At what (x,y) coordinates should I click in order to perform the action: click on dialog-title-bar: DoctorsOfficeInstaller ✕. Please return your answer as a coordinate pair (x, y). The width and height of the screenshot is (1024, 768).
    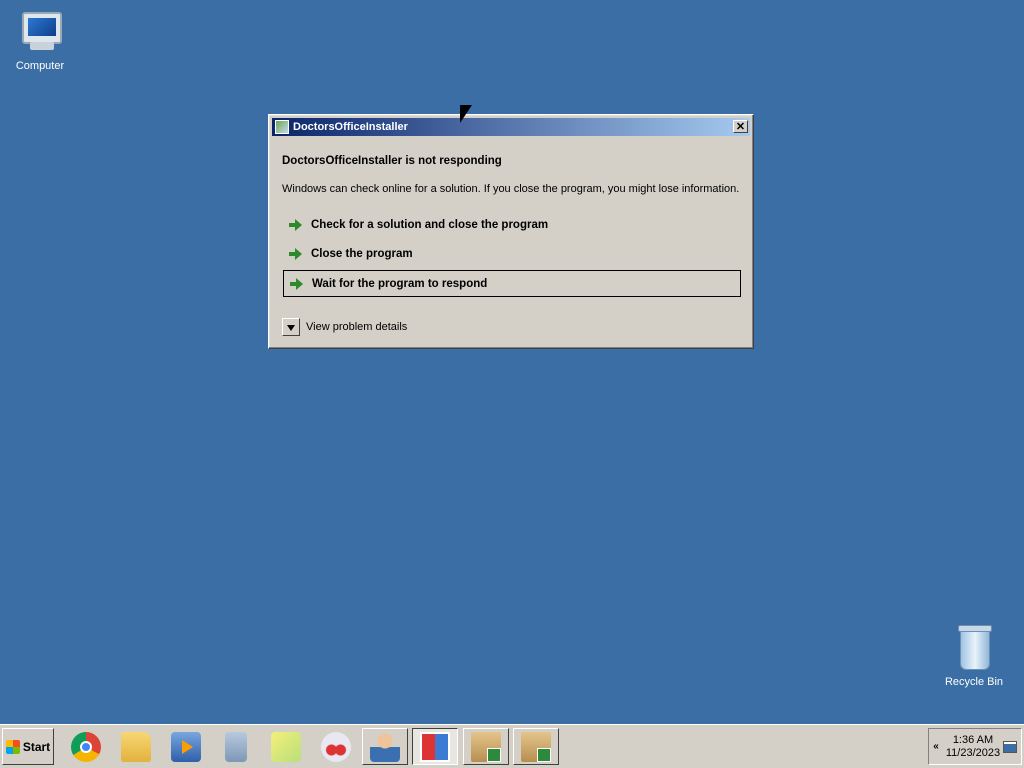
    Looking at the image, I should click on (511, 127).